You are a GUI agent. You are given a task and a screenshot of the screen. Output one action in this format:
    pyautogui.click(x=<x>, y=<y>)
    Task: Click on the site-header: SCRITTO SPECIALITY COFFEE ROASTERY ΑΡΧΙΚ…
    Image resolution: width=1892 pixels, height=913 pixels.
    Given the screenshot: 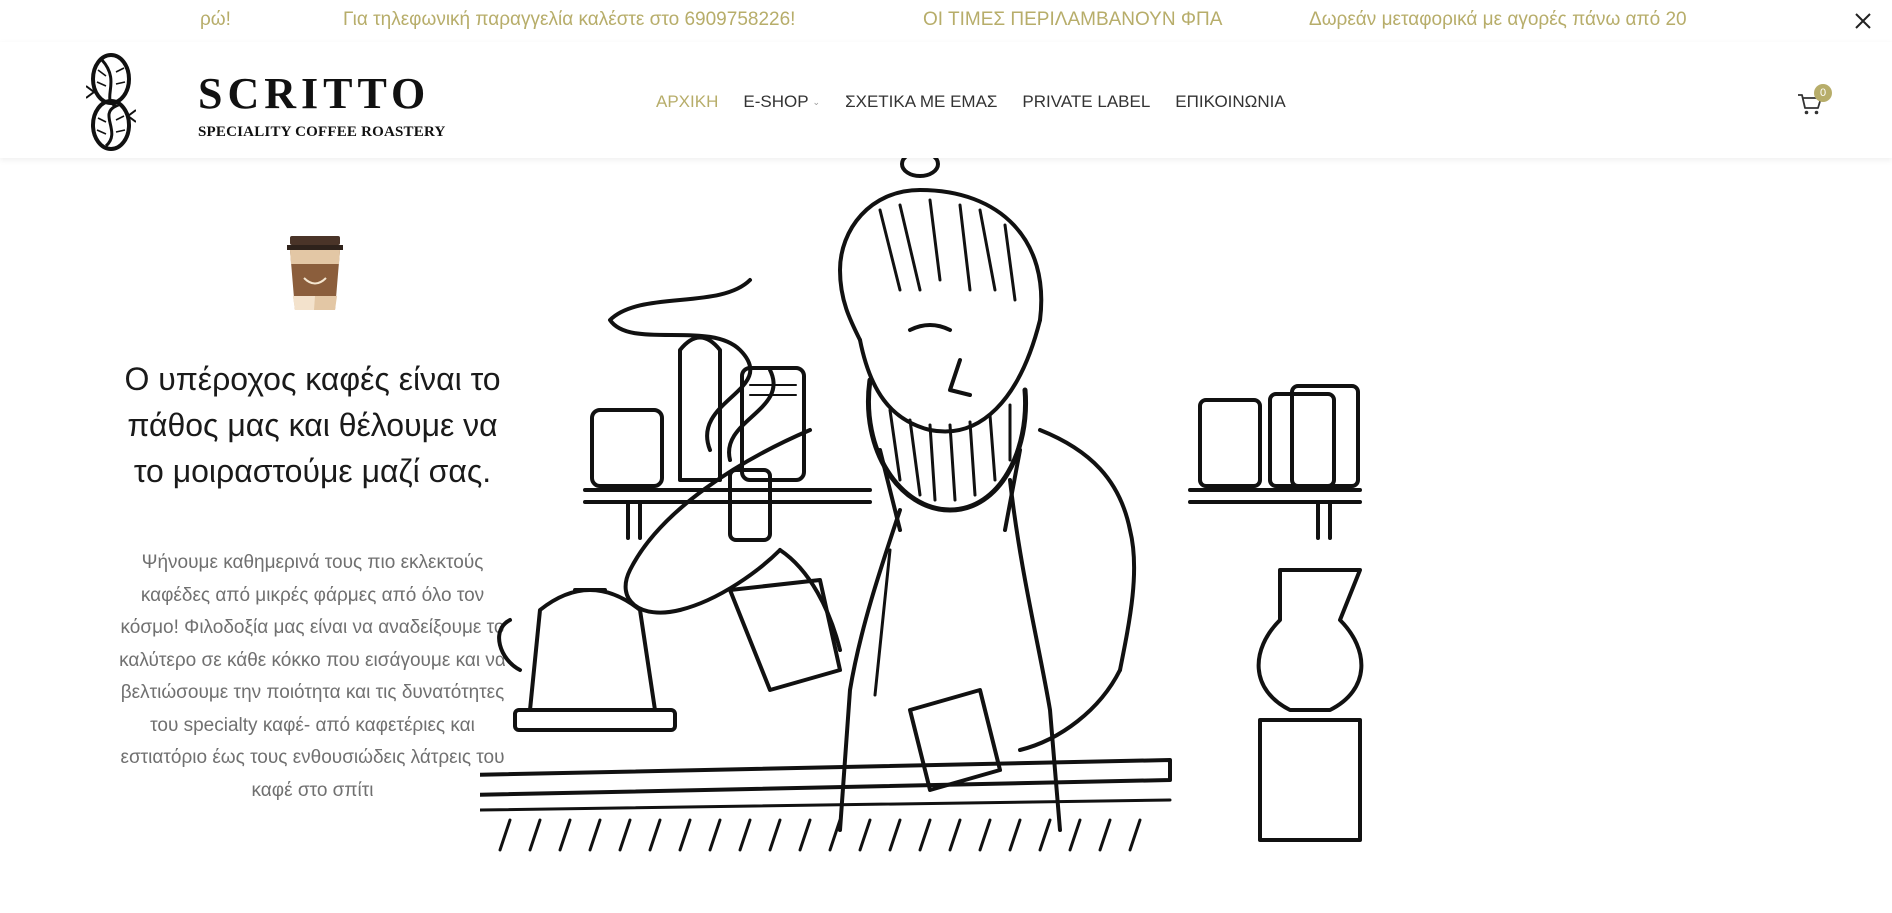 What is the action you would take?
    pyautogui.click(x=946, y=100)
    